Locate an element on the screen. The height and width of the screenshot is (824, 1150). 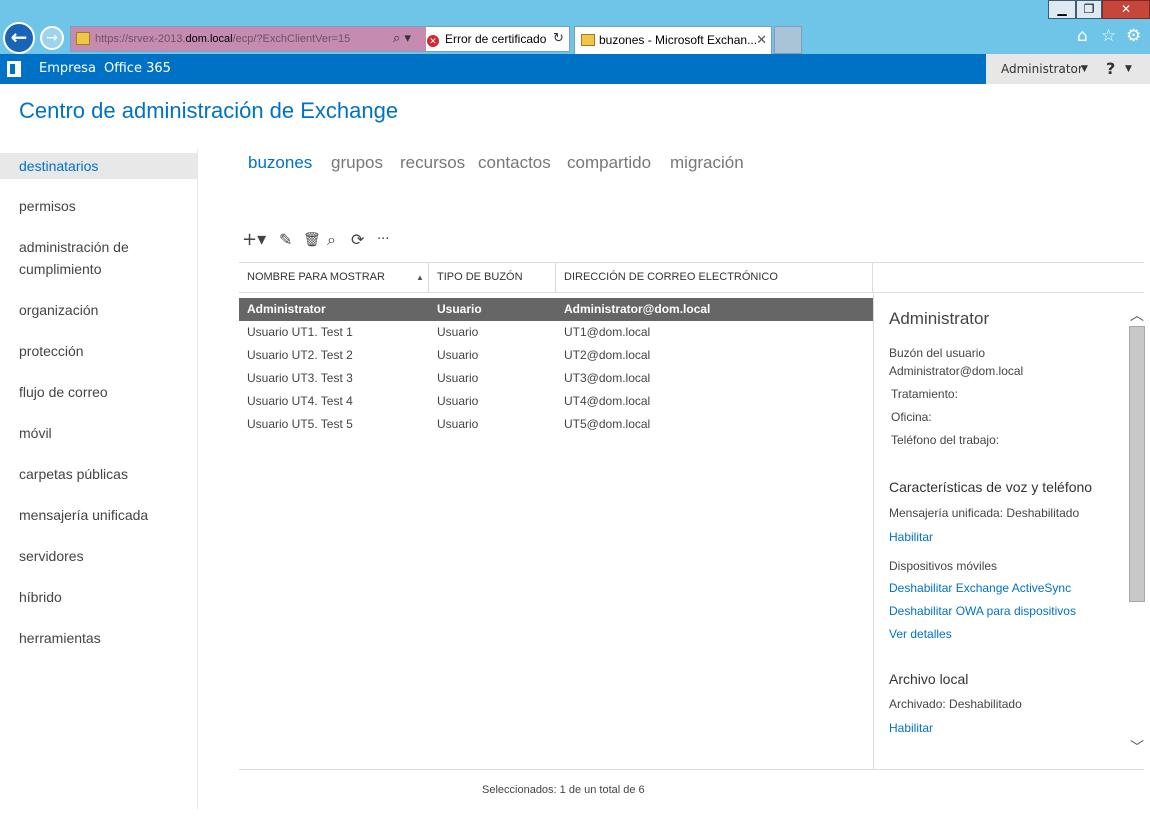
nav-item-administracion-cumplimiento: administración de is located at coordinates (99, 247).